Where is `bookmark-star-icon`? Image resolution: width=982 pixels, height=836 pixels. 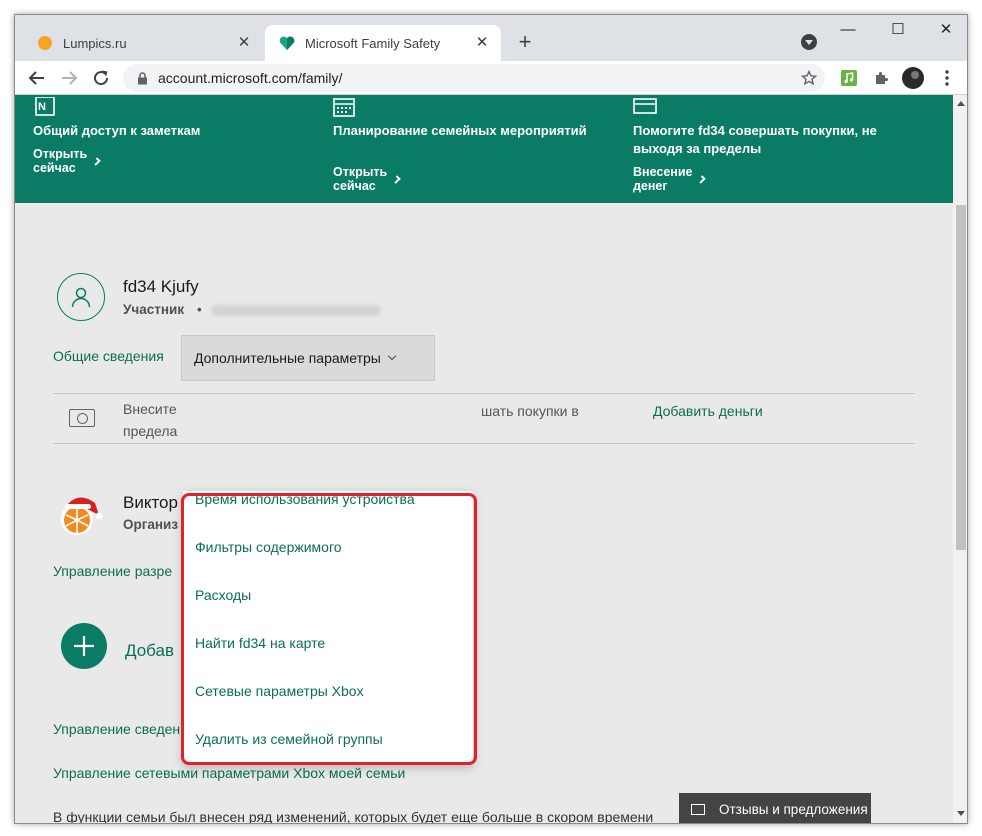
bookmark-star-icon is located at coordinates (809, 78).